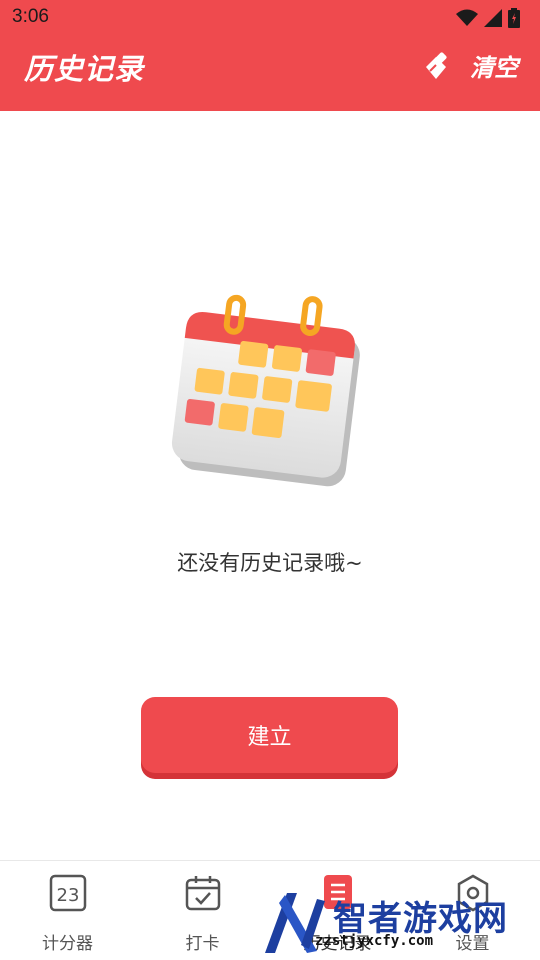  Describe the element at coordinates (202, 893) in the screenshot. I see `calendar-check-icon` at that location.